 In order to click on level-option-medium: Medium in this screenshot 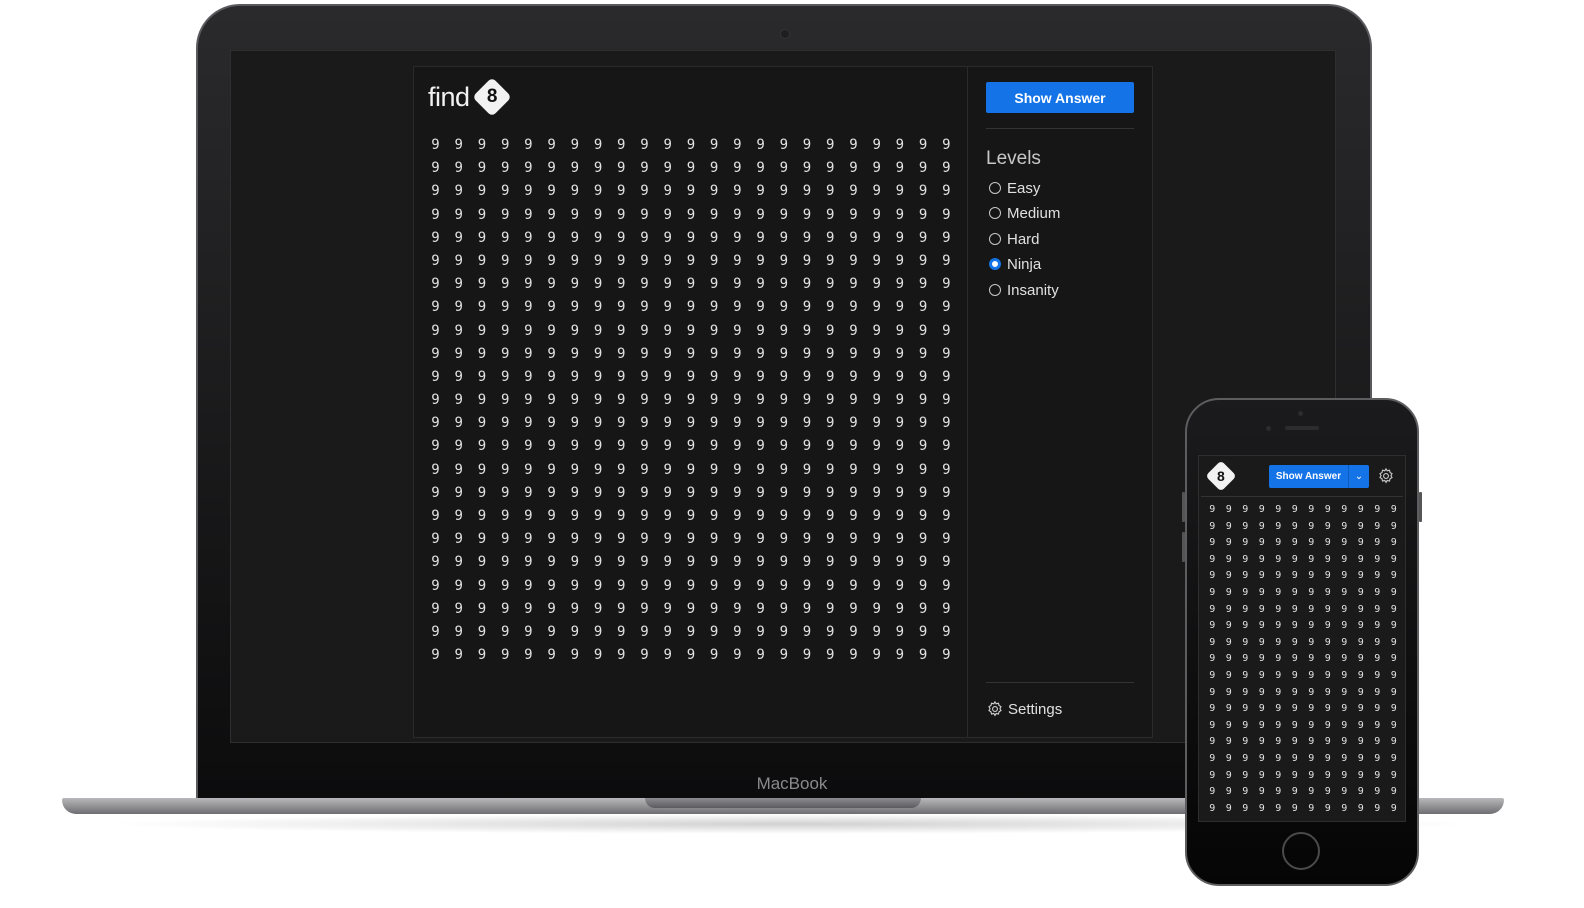, I will do `click(1024, 213)`.